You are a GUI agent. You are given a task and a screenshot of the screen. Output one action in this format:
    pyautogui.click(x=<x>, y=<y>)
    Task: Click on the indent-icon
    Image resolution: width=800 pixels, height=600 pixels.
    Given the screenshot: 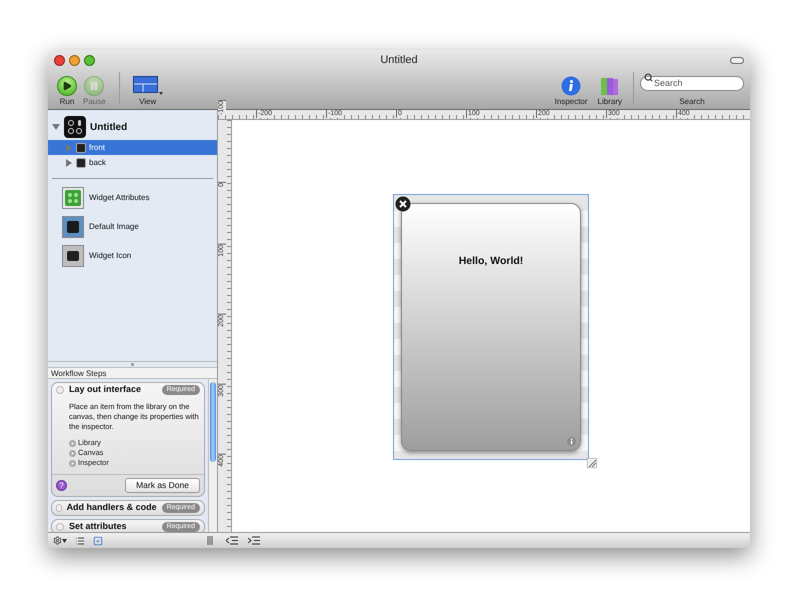 What is the action you would take?
    pyautogui.click(x=254, y=540)
    